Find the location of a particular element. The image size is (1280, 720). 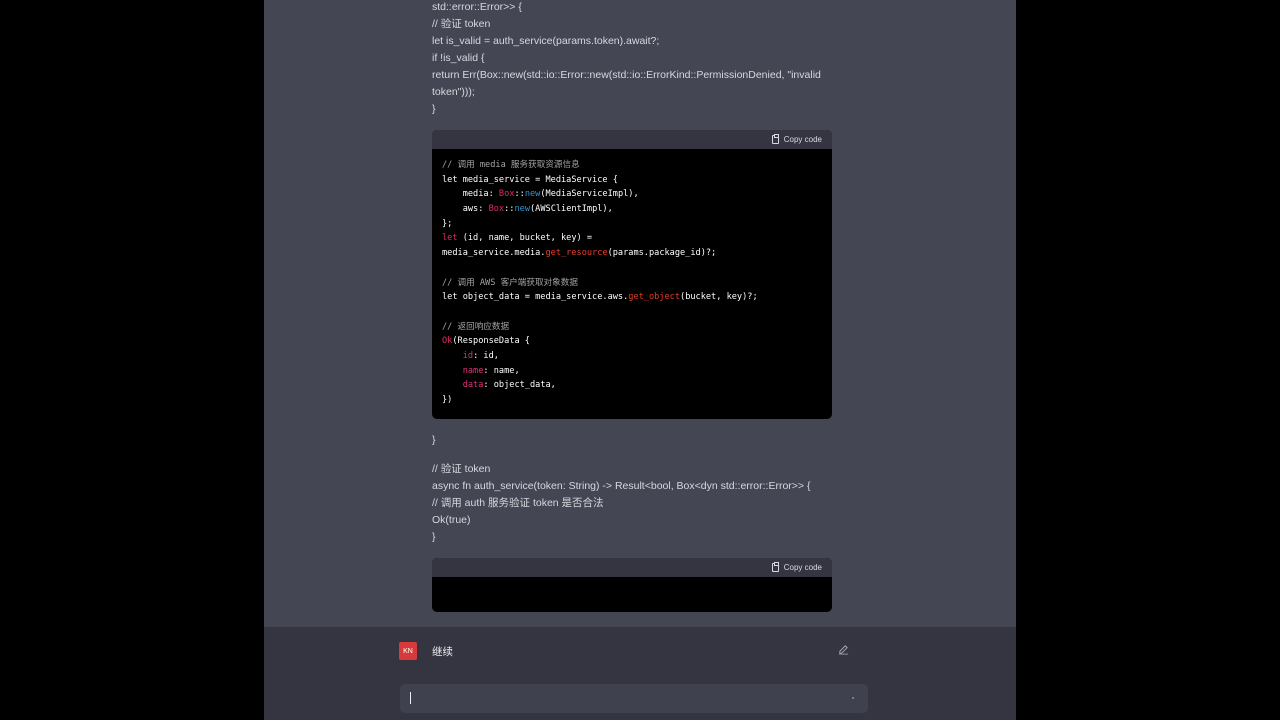

code-line: // 调用 AWS 客户端获取对象数据 is located at coordinates (632, 283).